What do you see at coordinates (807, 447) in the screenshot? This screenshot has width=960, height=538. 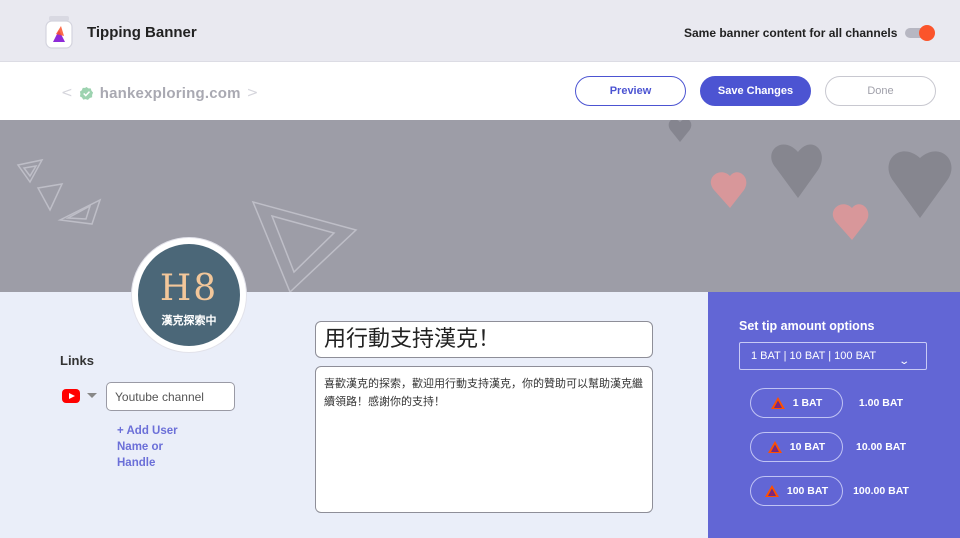 I see `tip-option-label: 10 BAT` at bounding box center [807, 447].